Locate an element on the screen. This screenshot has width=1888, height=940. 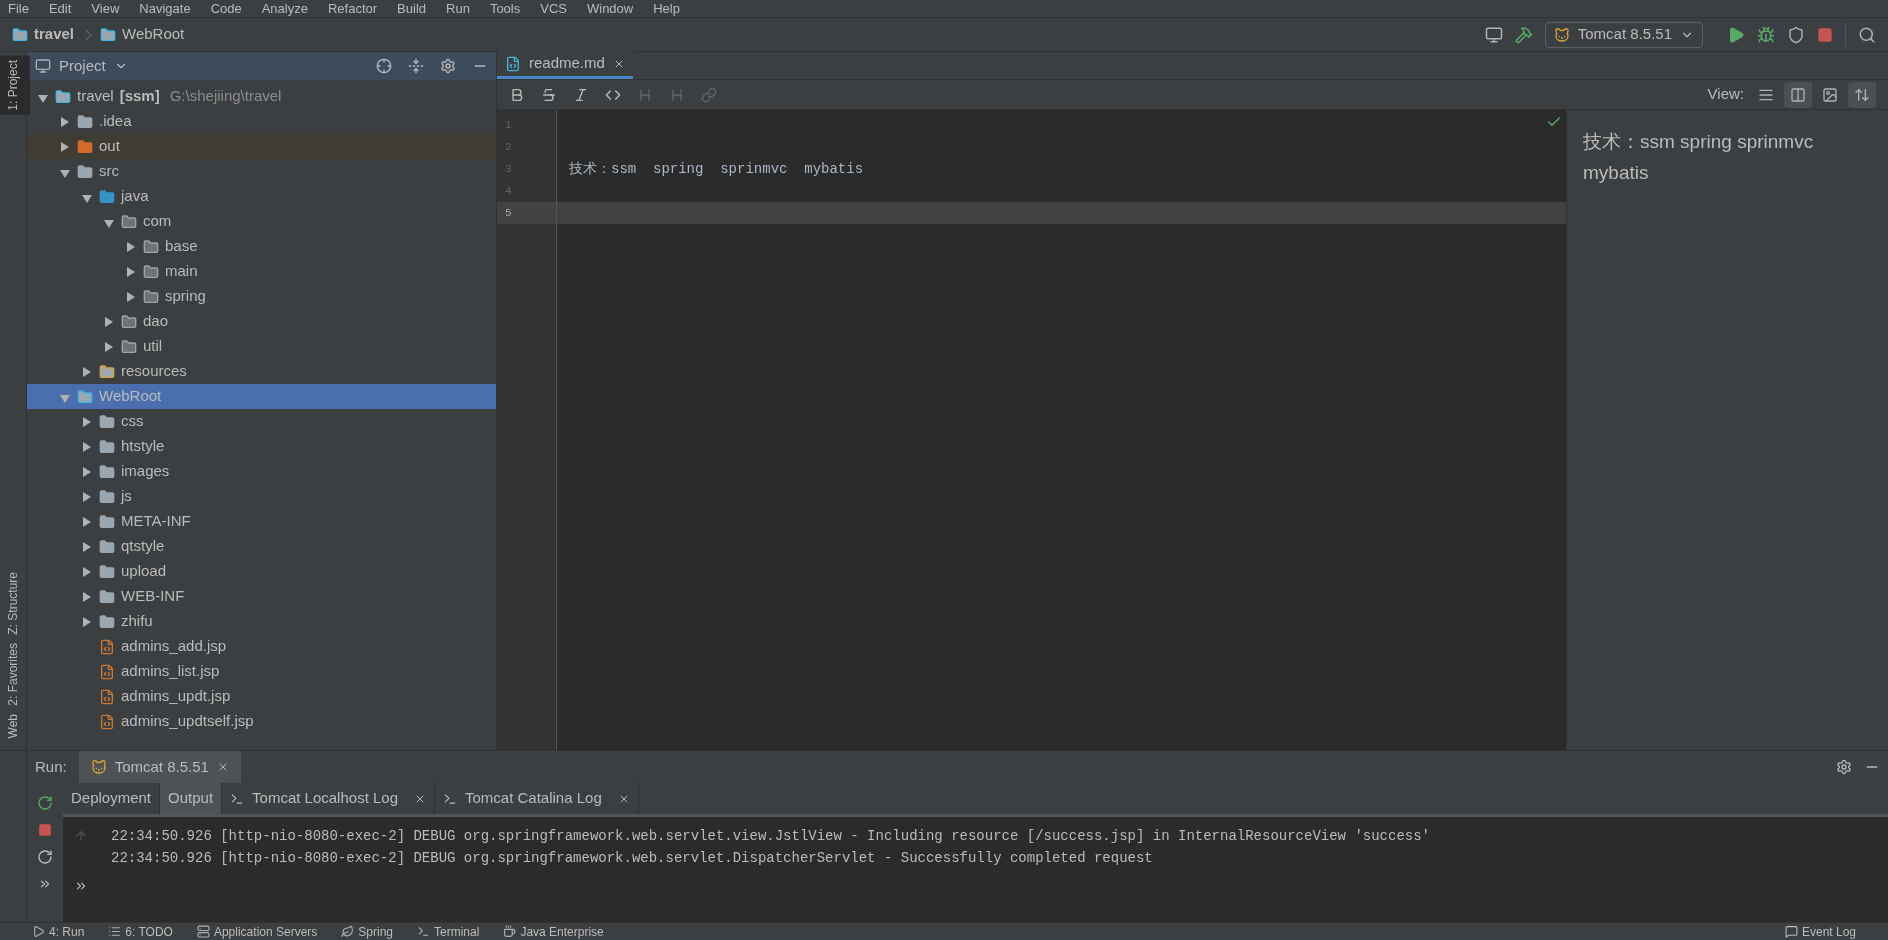
tool-window-tab: Web is located at coordinates (15, 725).